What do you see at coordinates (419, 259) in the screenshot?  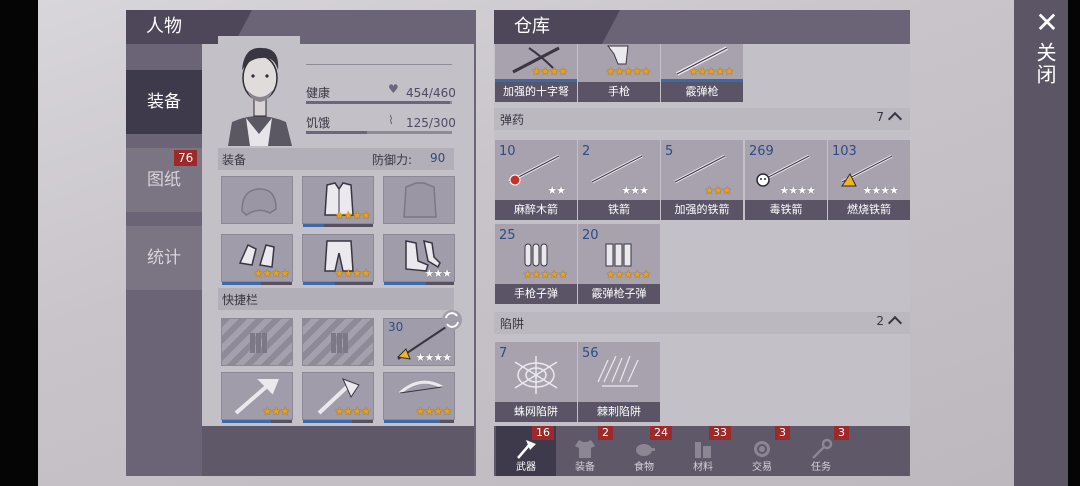 I see `slot-boots: ★★★` at bounding box center [419, 259].